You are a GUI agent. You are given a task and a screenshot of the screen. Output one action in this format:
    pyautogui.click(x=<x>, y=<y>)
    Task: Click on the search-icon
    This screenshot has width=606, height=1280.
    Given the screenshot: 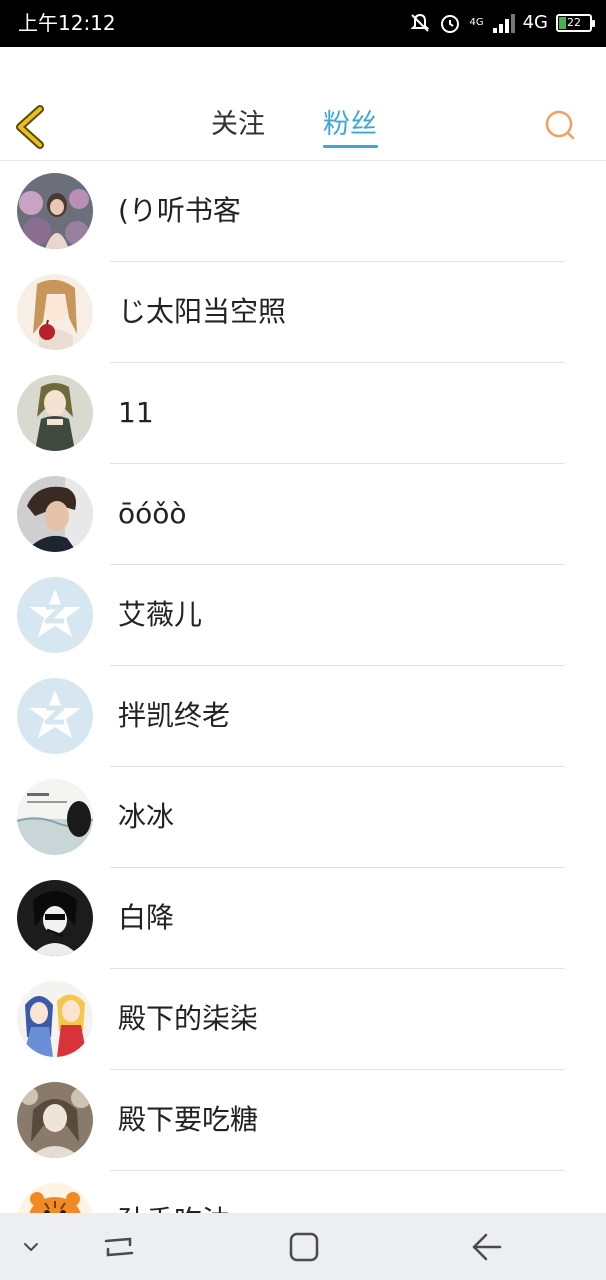 What is the action you would take?
    pyautogui.click(x=560, y=125)
    